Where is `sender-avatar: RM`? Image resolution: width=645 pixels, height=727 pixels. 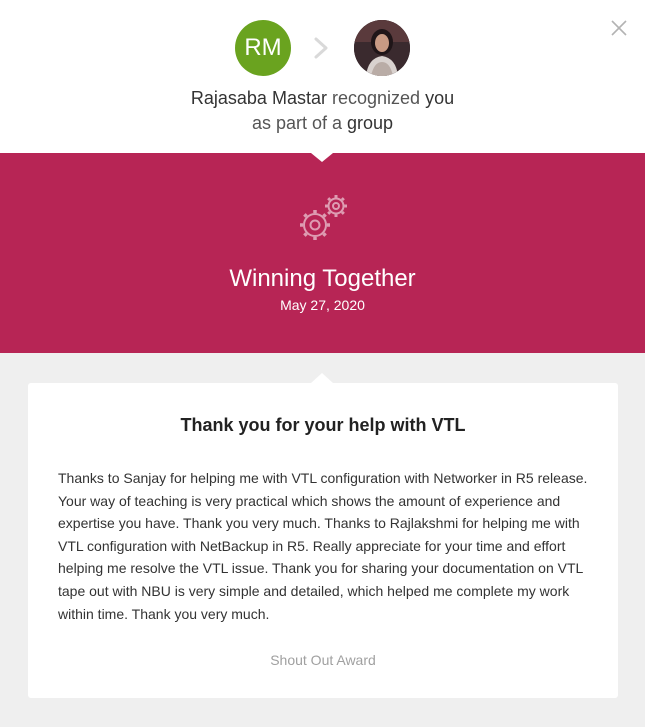
sender-avatar: RM is located at coordinates (263, 48).